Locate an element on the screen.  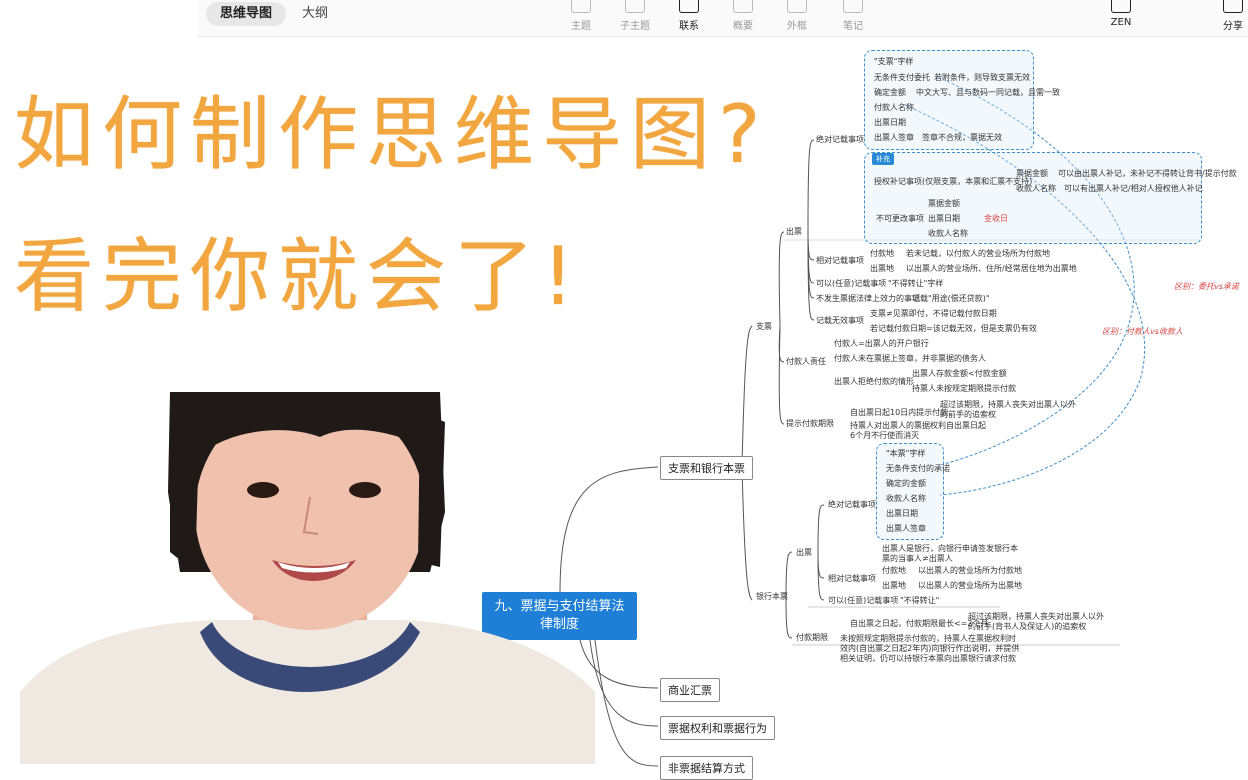
note-abs-item: 确定的金额 is located at coordinates (906, 484).